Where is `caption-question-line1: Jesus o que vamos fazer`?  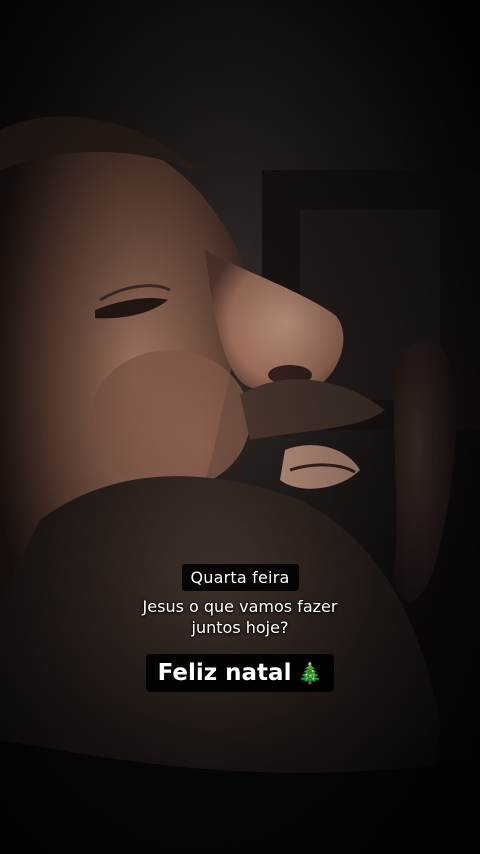 caption-question-line1: Jesus o que vamos fazer is located at coordinates (240, 606).